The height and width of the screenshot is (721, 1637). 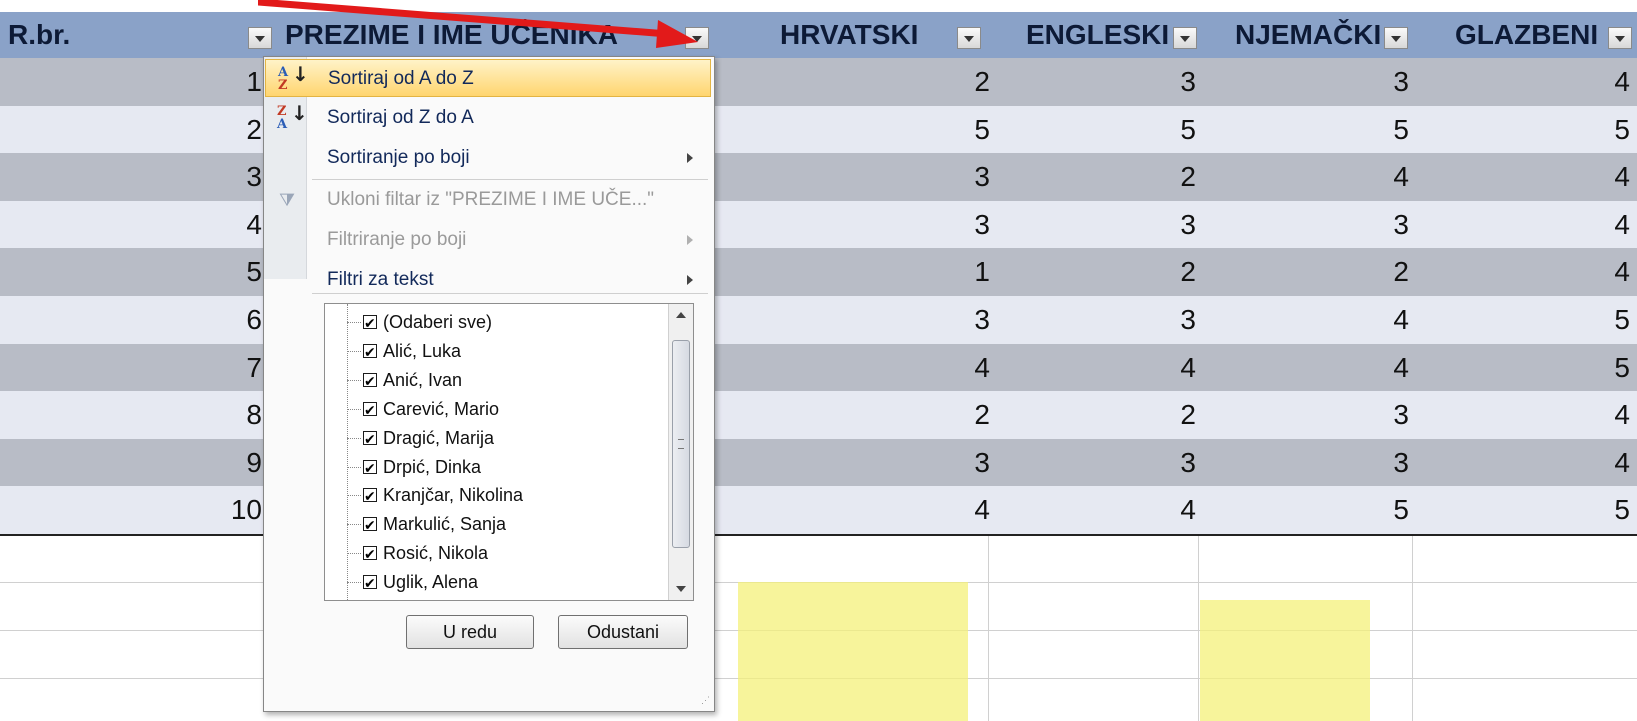 What do you see at coordinates (438, 322) in the screenshot?
I see `filter-list-item-label: (Odaberi sve)` at bounding box center [438, 322].